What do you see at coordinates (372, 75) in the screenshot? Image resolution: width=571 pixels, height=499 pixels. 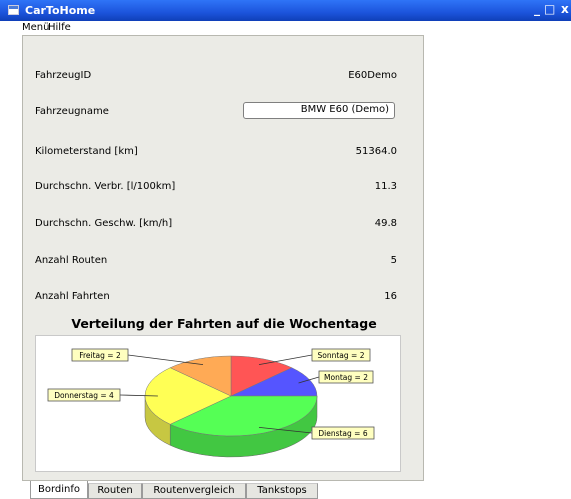 I see `value-fahrzeugid: E60Demo` at bounding box center [372, 75].